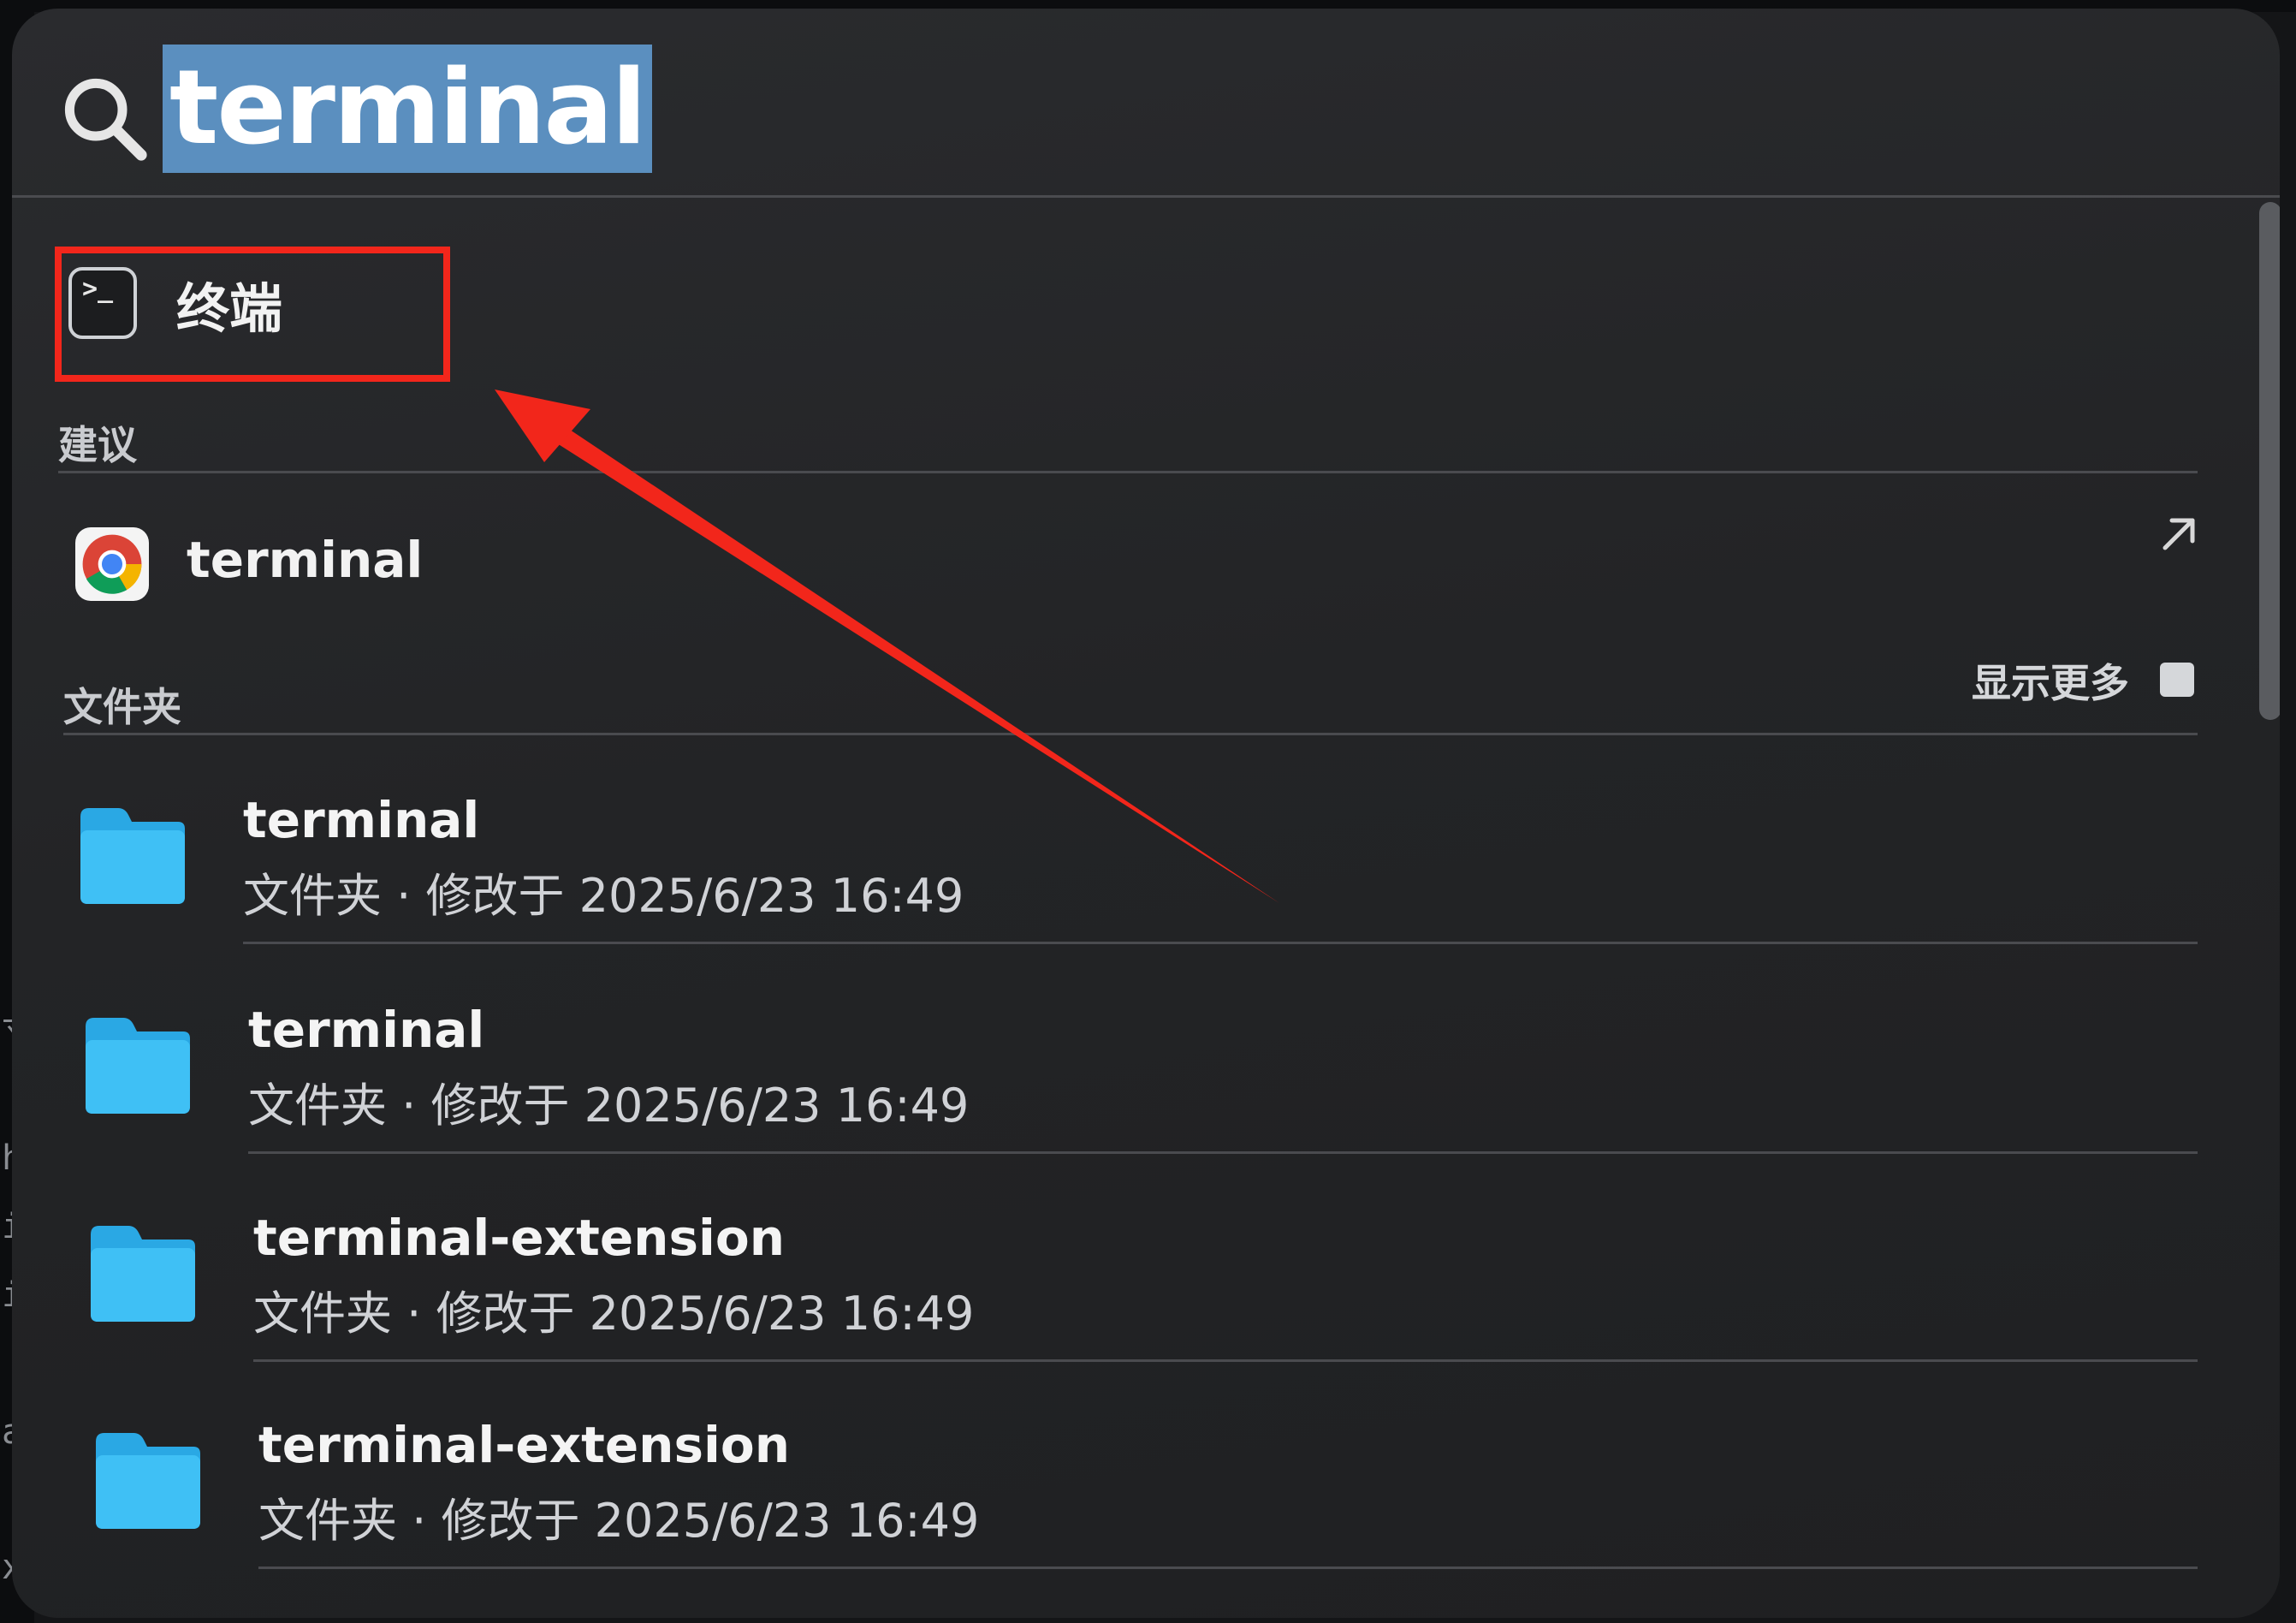  I want to click on folders-divider, so click(1130, 734).